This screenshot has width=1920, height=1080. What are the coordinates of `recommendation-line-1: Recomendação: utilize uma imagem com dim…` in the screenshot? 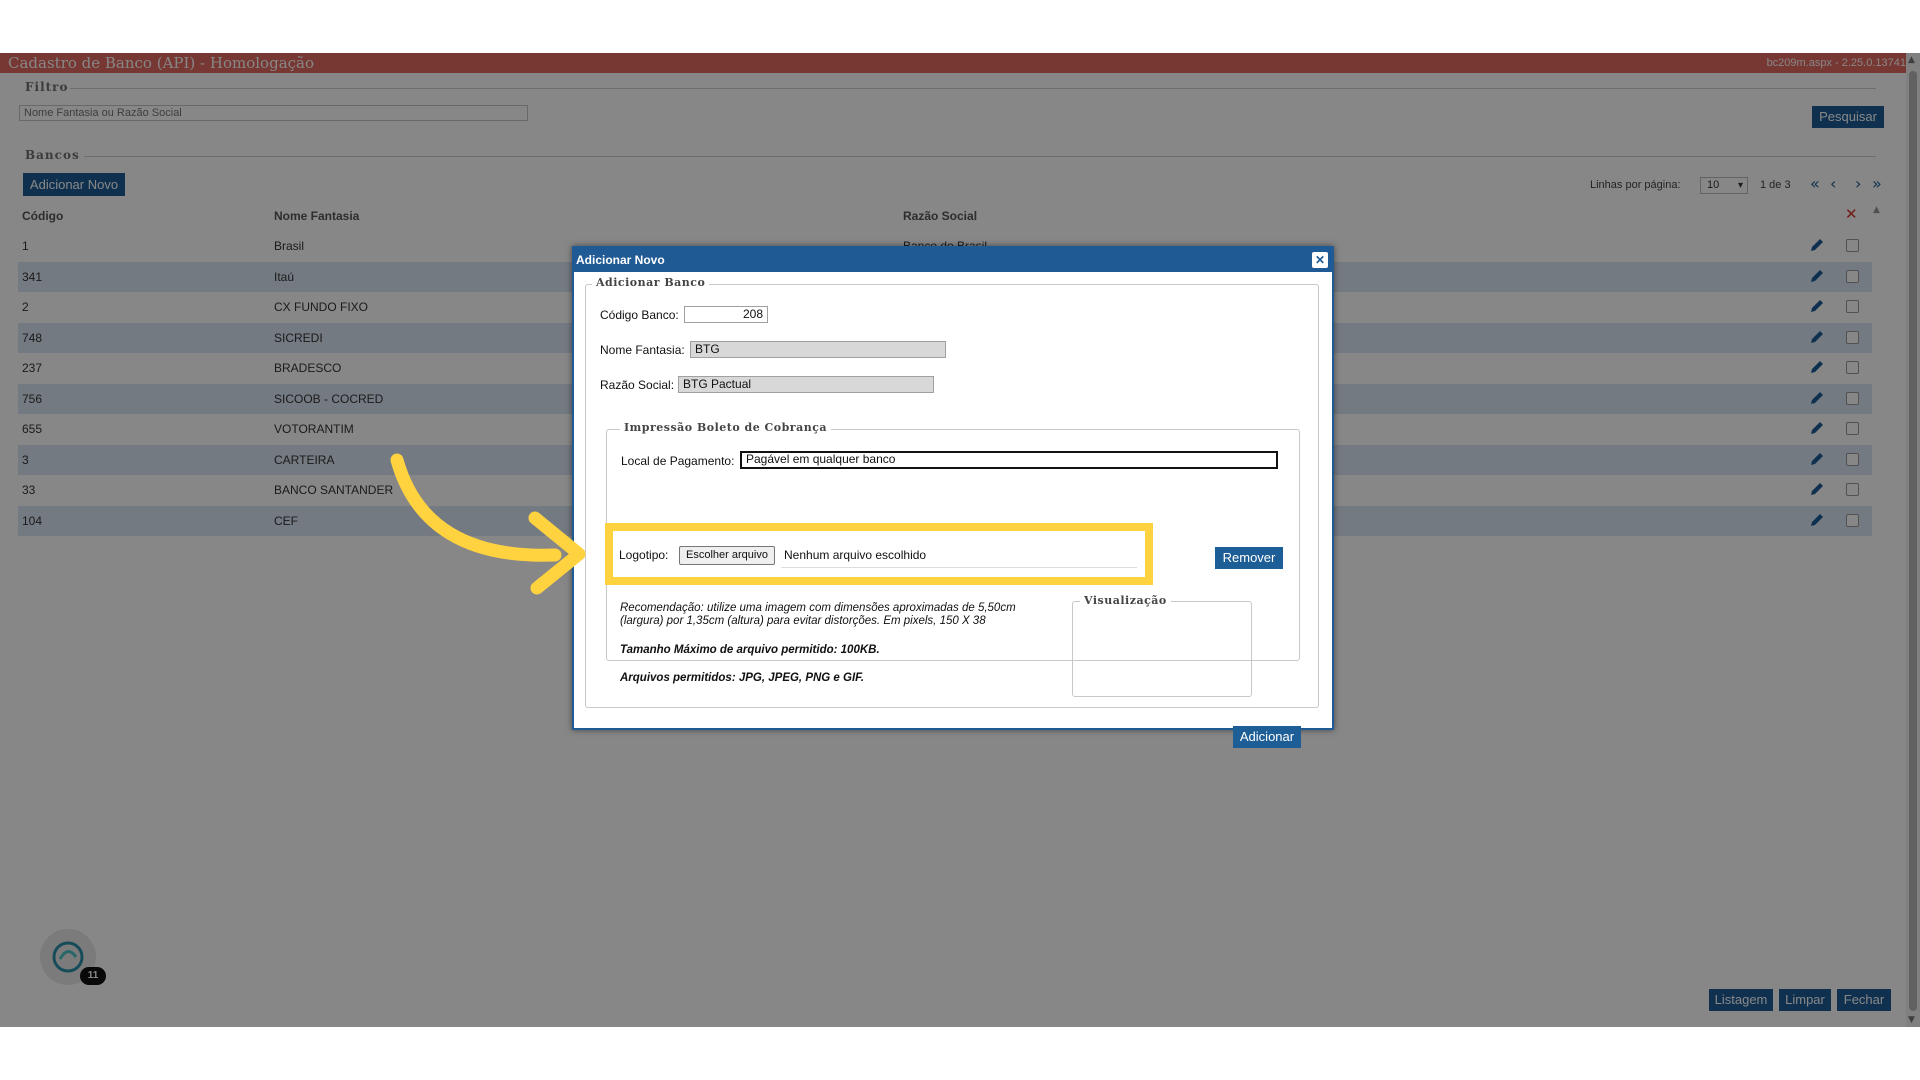 It's located at (818, 608).